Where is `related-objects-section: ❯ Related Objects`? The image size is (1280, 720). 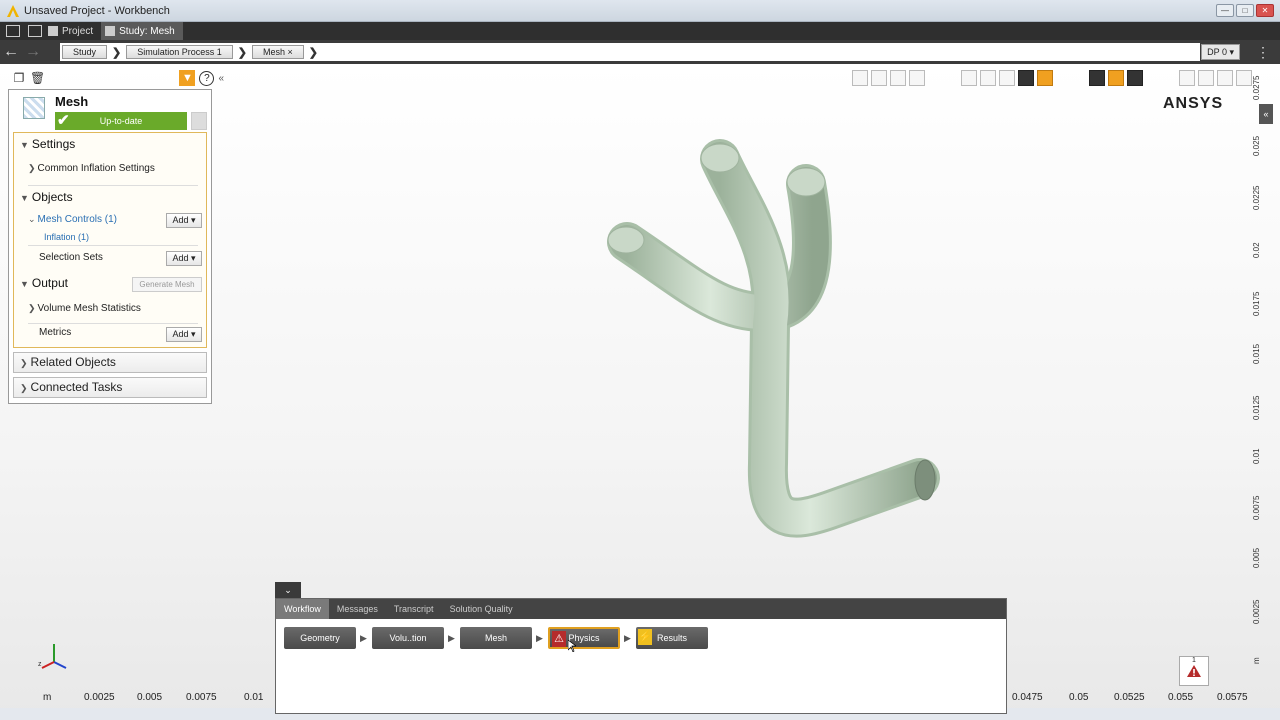 related-objects-section: ❯ Related Objects is located at coordinates (110, 362).